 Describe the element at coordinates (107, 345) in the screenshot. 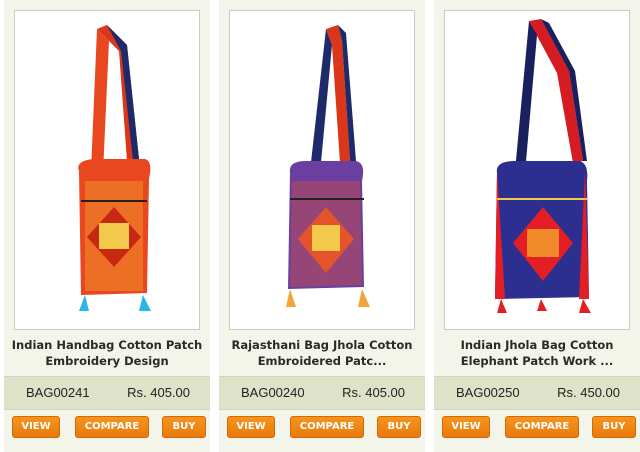

I see `product-title-line1: Indian Handbag Cotton Patch` at that location.